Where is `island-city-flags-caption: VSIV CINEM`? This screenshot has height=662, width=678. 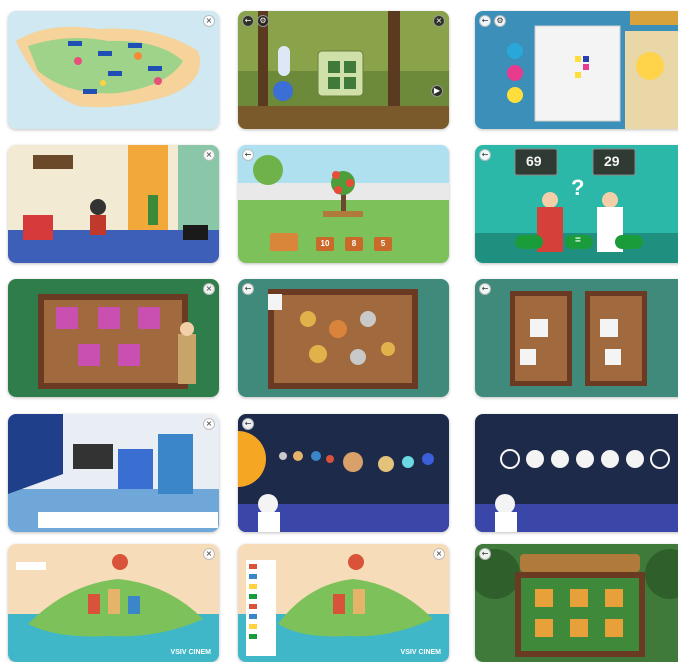
island-city-flags-caption: VSIV CINEM is located at coordinates (420, 652).